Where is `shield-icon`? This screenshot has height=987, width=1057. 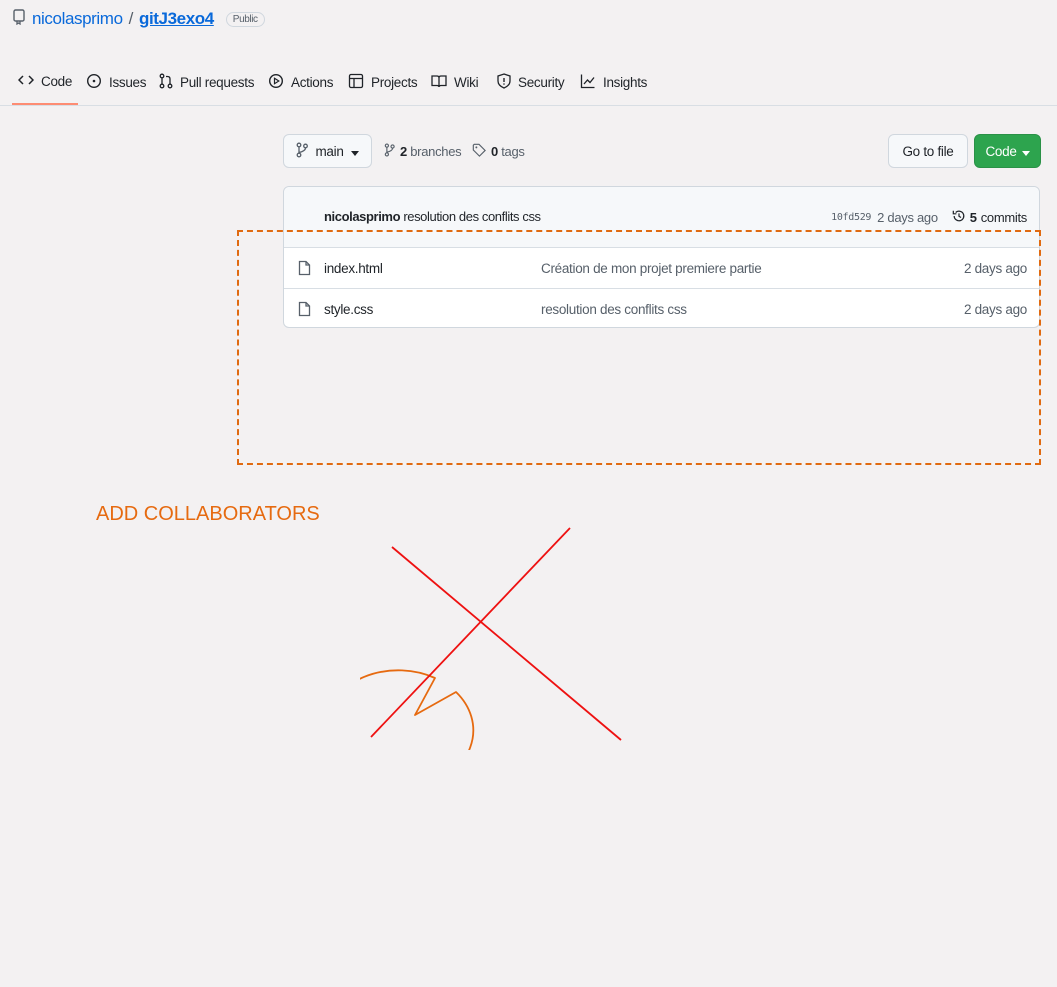 shield-icon is located at coordinates (504, 82).